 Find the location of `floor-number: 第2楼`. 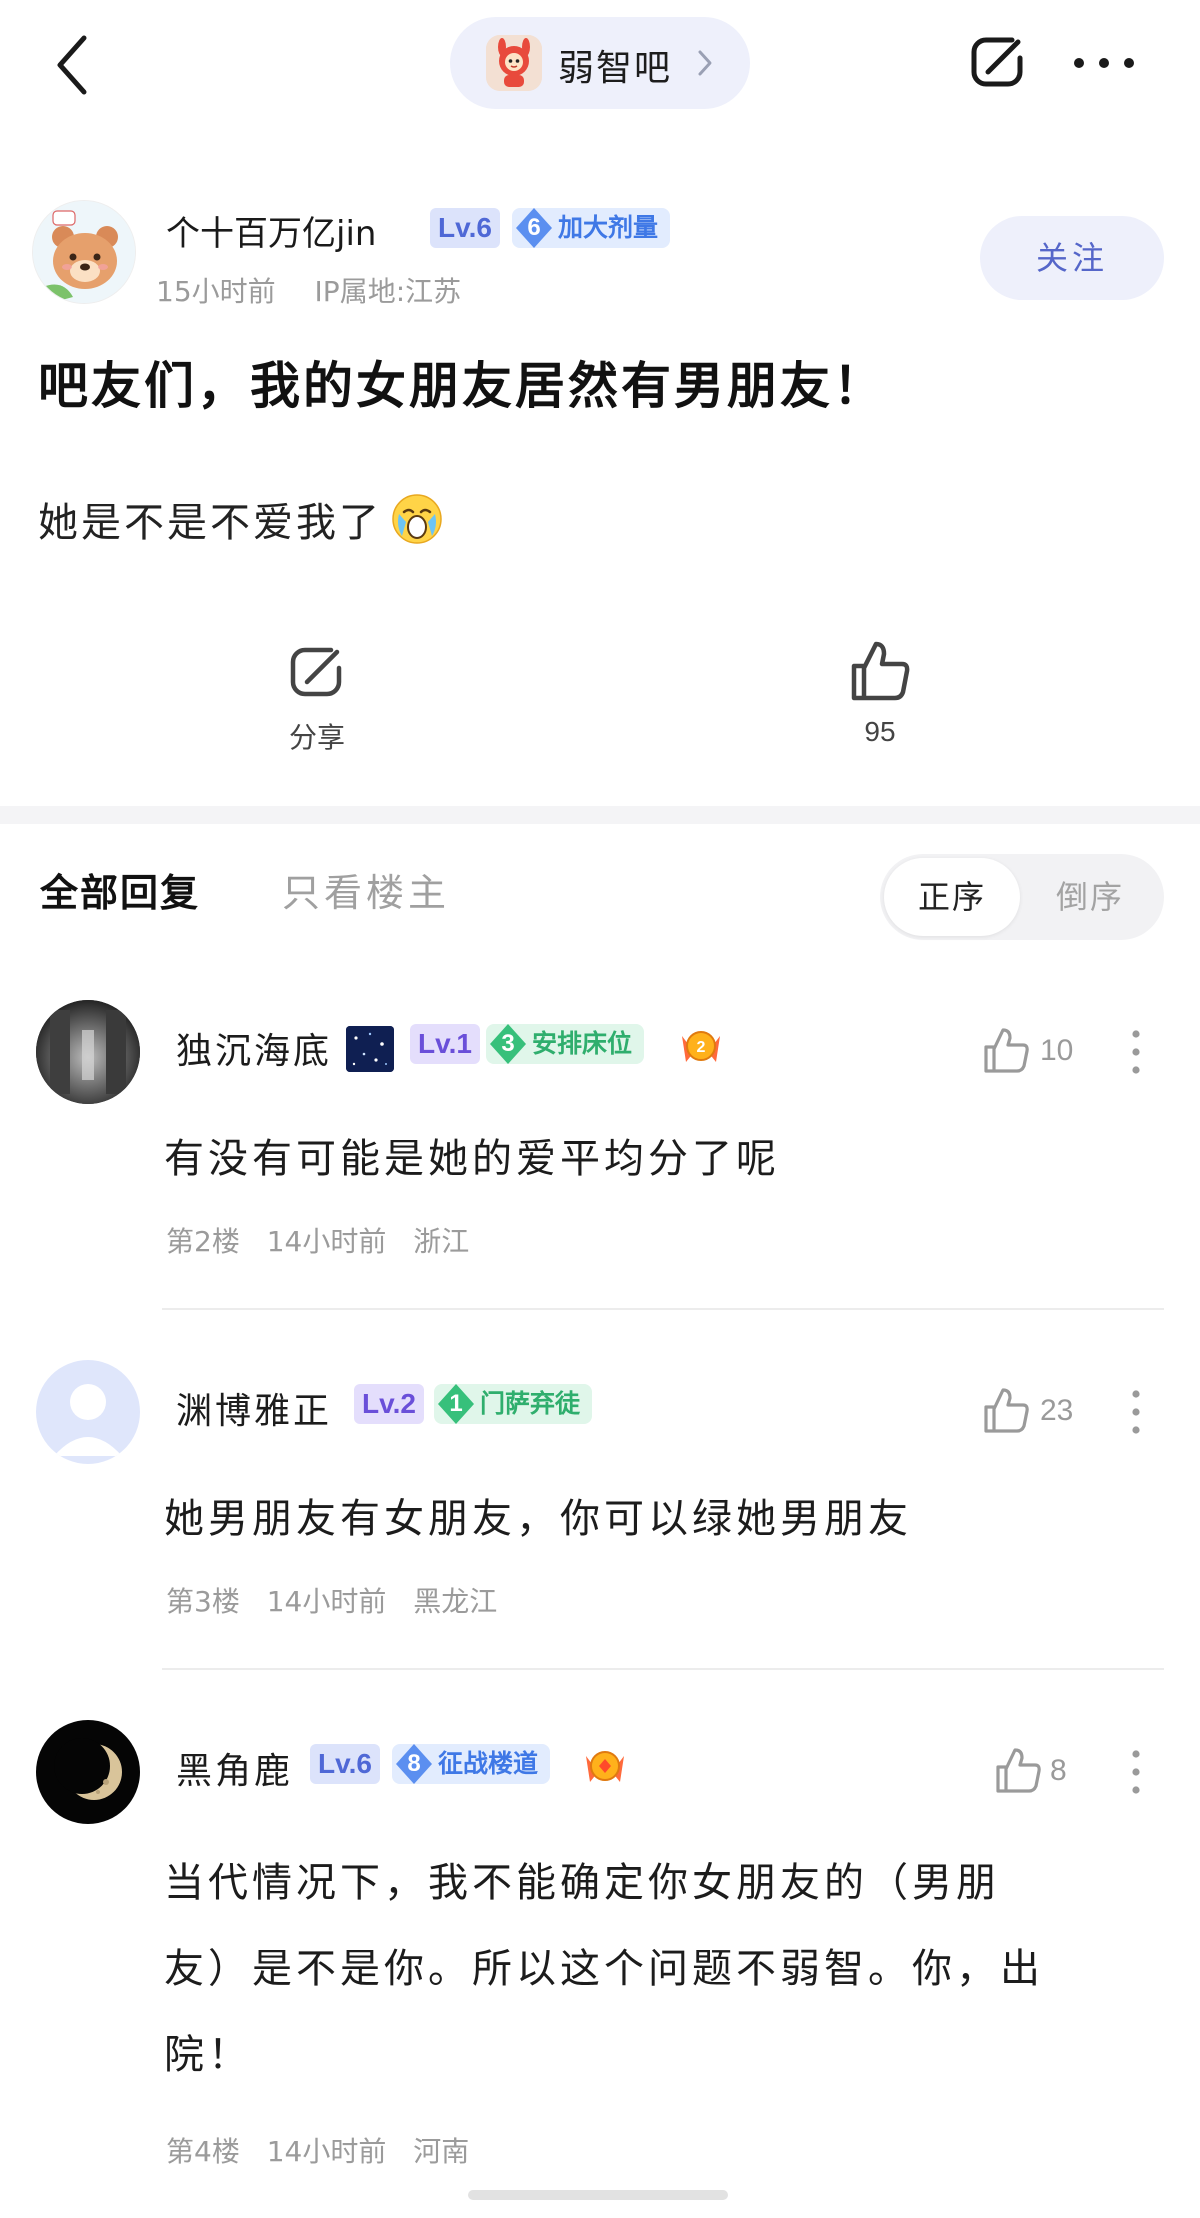

floor-number: 第2楼 is located at coordinates (203, 1241).